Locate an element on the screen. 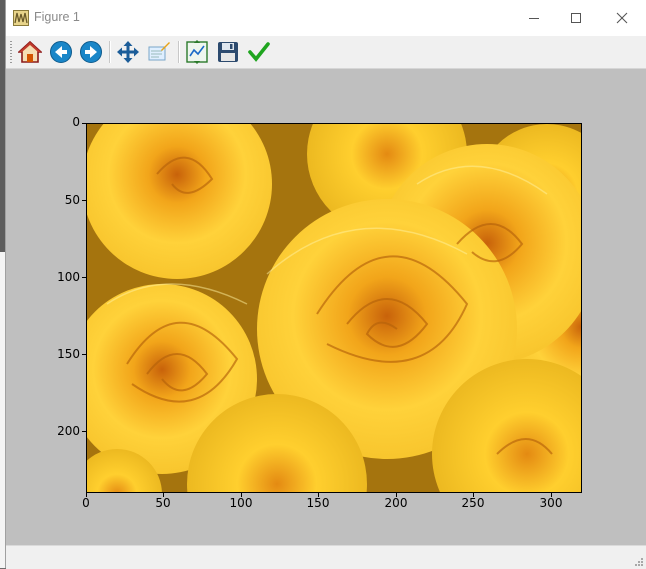 The width and height of the screenshot is (646, 569). close-icon is located at coordinates (622, 18).